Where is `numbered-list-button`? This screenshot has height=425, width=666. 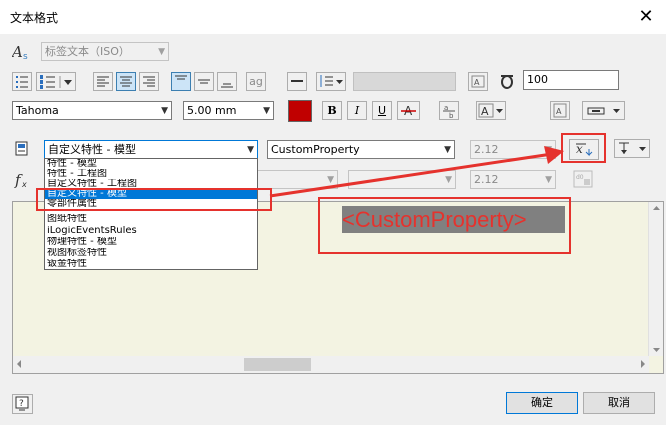 numbered-list-button is located at coordinates (56, 81).